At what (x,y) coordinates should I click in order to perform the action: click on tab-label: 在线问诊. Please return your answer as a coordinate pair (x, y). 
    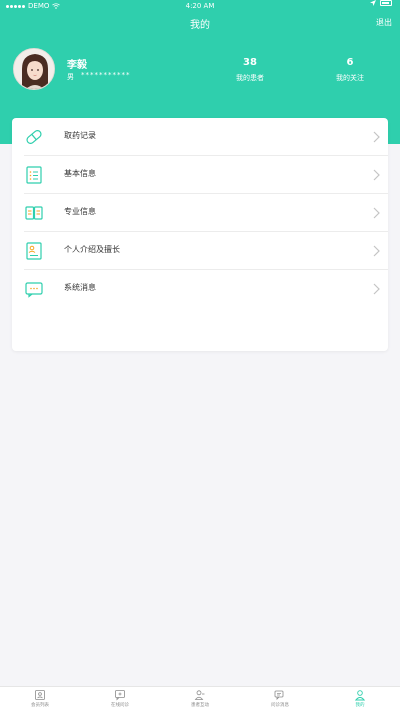
    Looking at the image, I should click on (120, 705).